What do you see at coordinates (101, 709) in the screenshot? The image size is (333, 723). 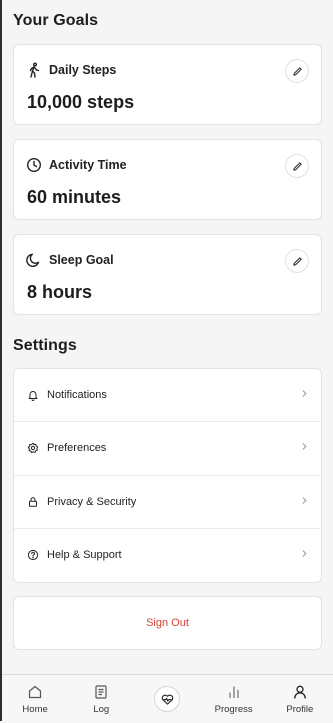 I see `nav-label: Log` at bounding box center [101, 709].